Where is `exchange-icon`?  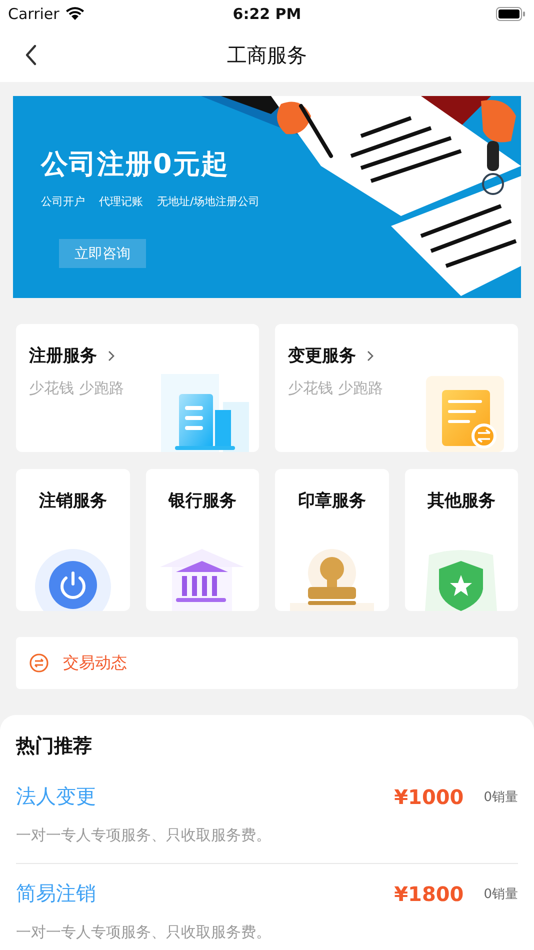
exchange-icon is located at coordinates (39, 663).